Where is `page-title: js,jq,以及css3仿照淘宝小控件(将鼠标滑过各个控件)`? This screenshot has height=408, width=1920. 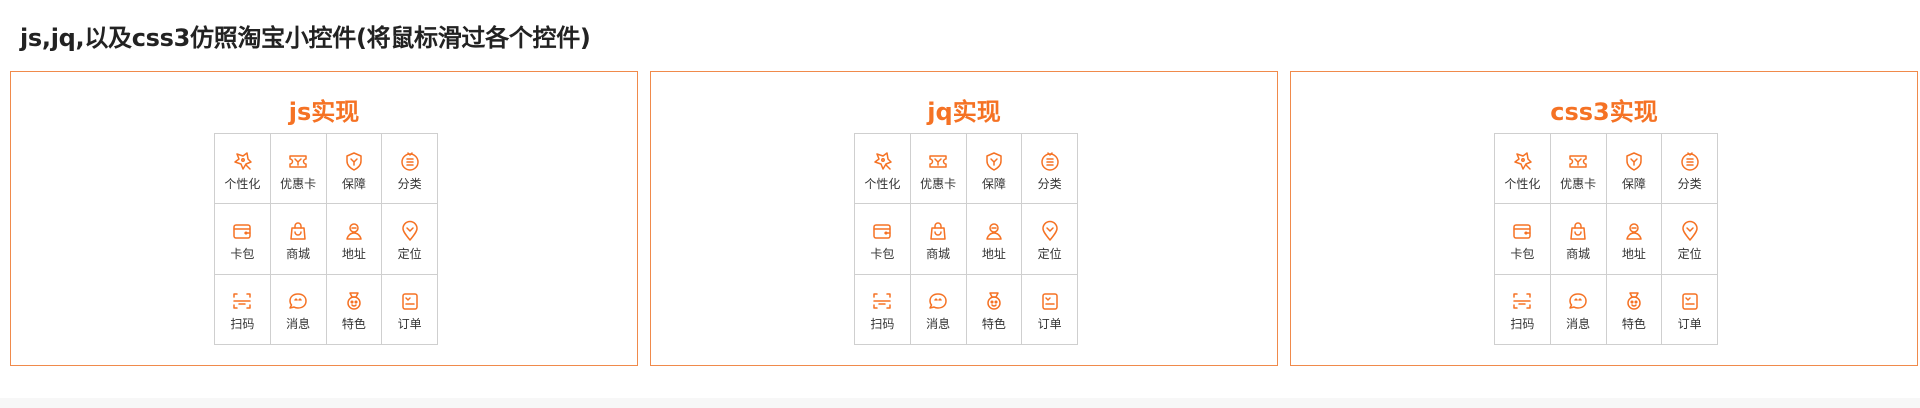
page-title: js,jq,以及css3仿照淘宝小控件(将鼠标滑过各个控件) is located at coordinates (305, 38).